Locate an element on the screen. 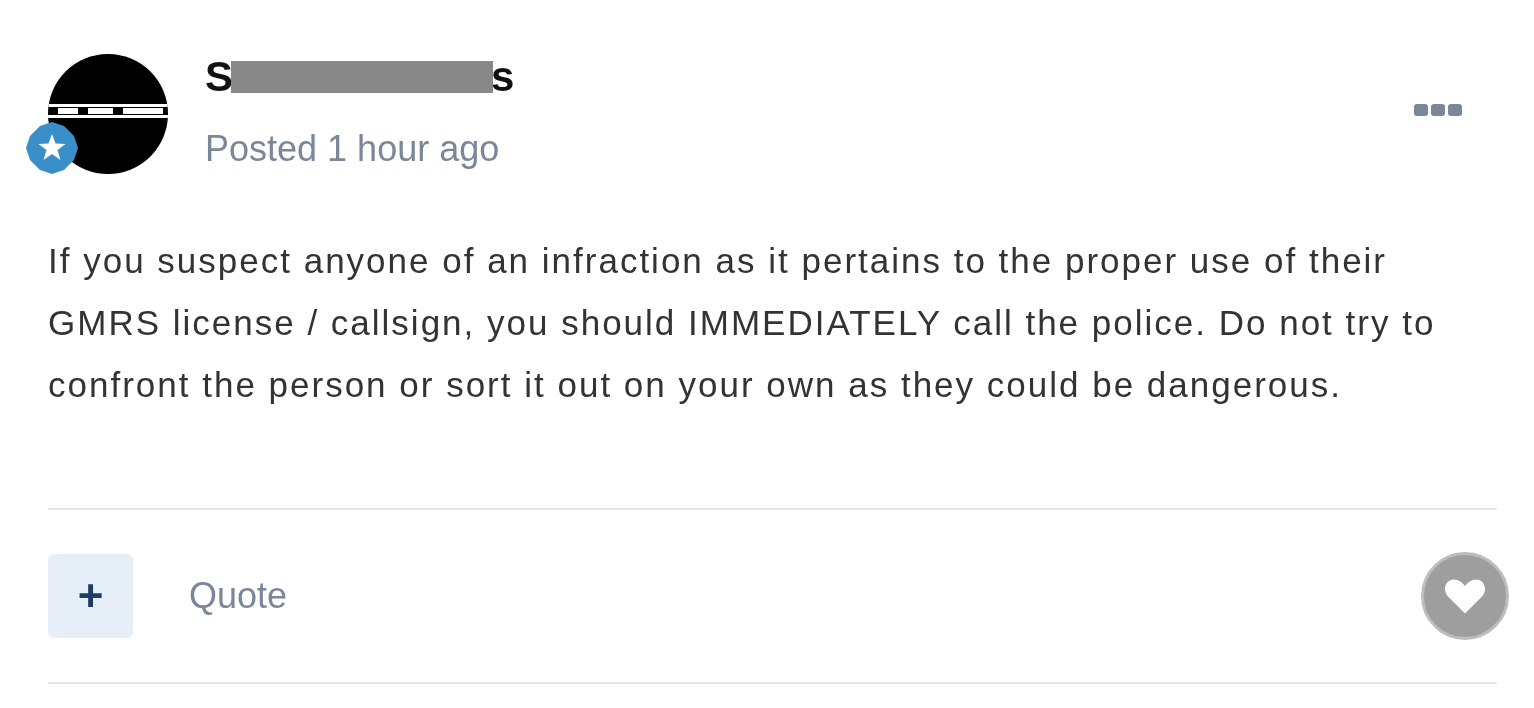 The width and height of the screenshot is (1534, 708). multiquote-button: + is located at coordinates (90, 596).